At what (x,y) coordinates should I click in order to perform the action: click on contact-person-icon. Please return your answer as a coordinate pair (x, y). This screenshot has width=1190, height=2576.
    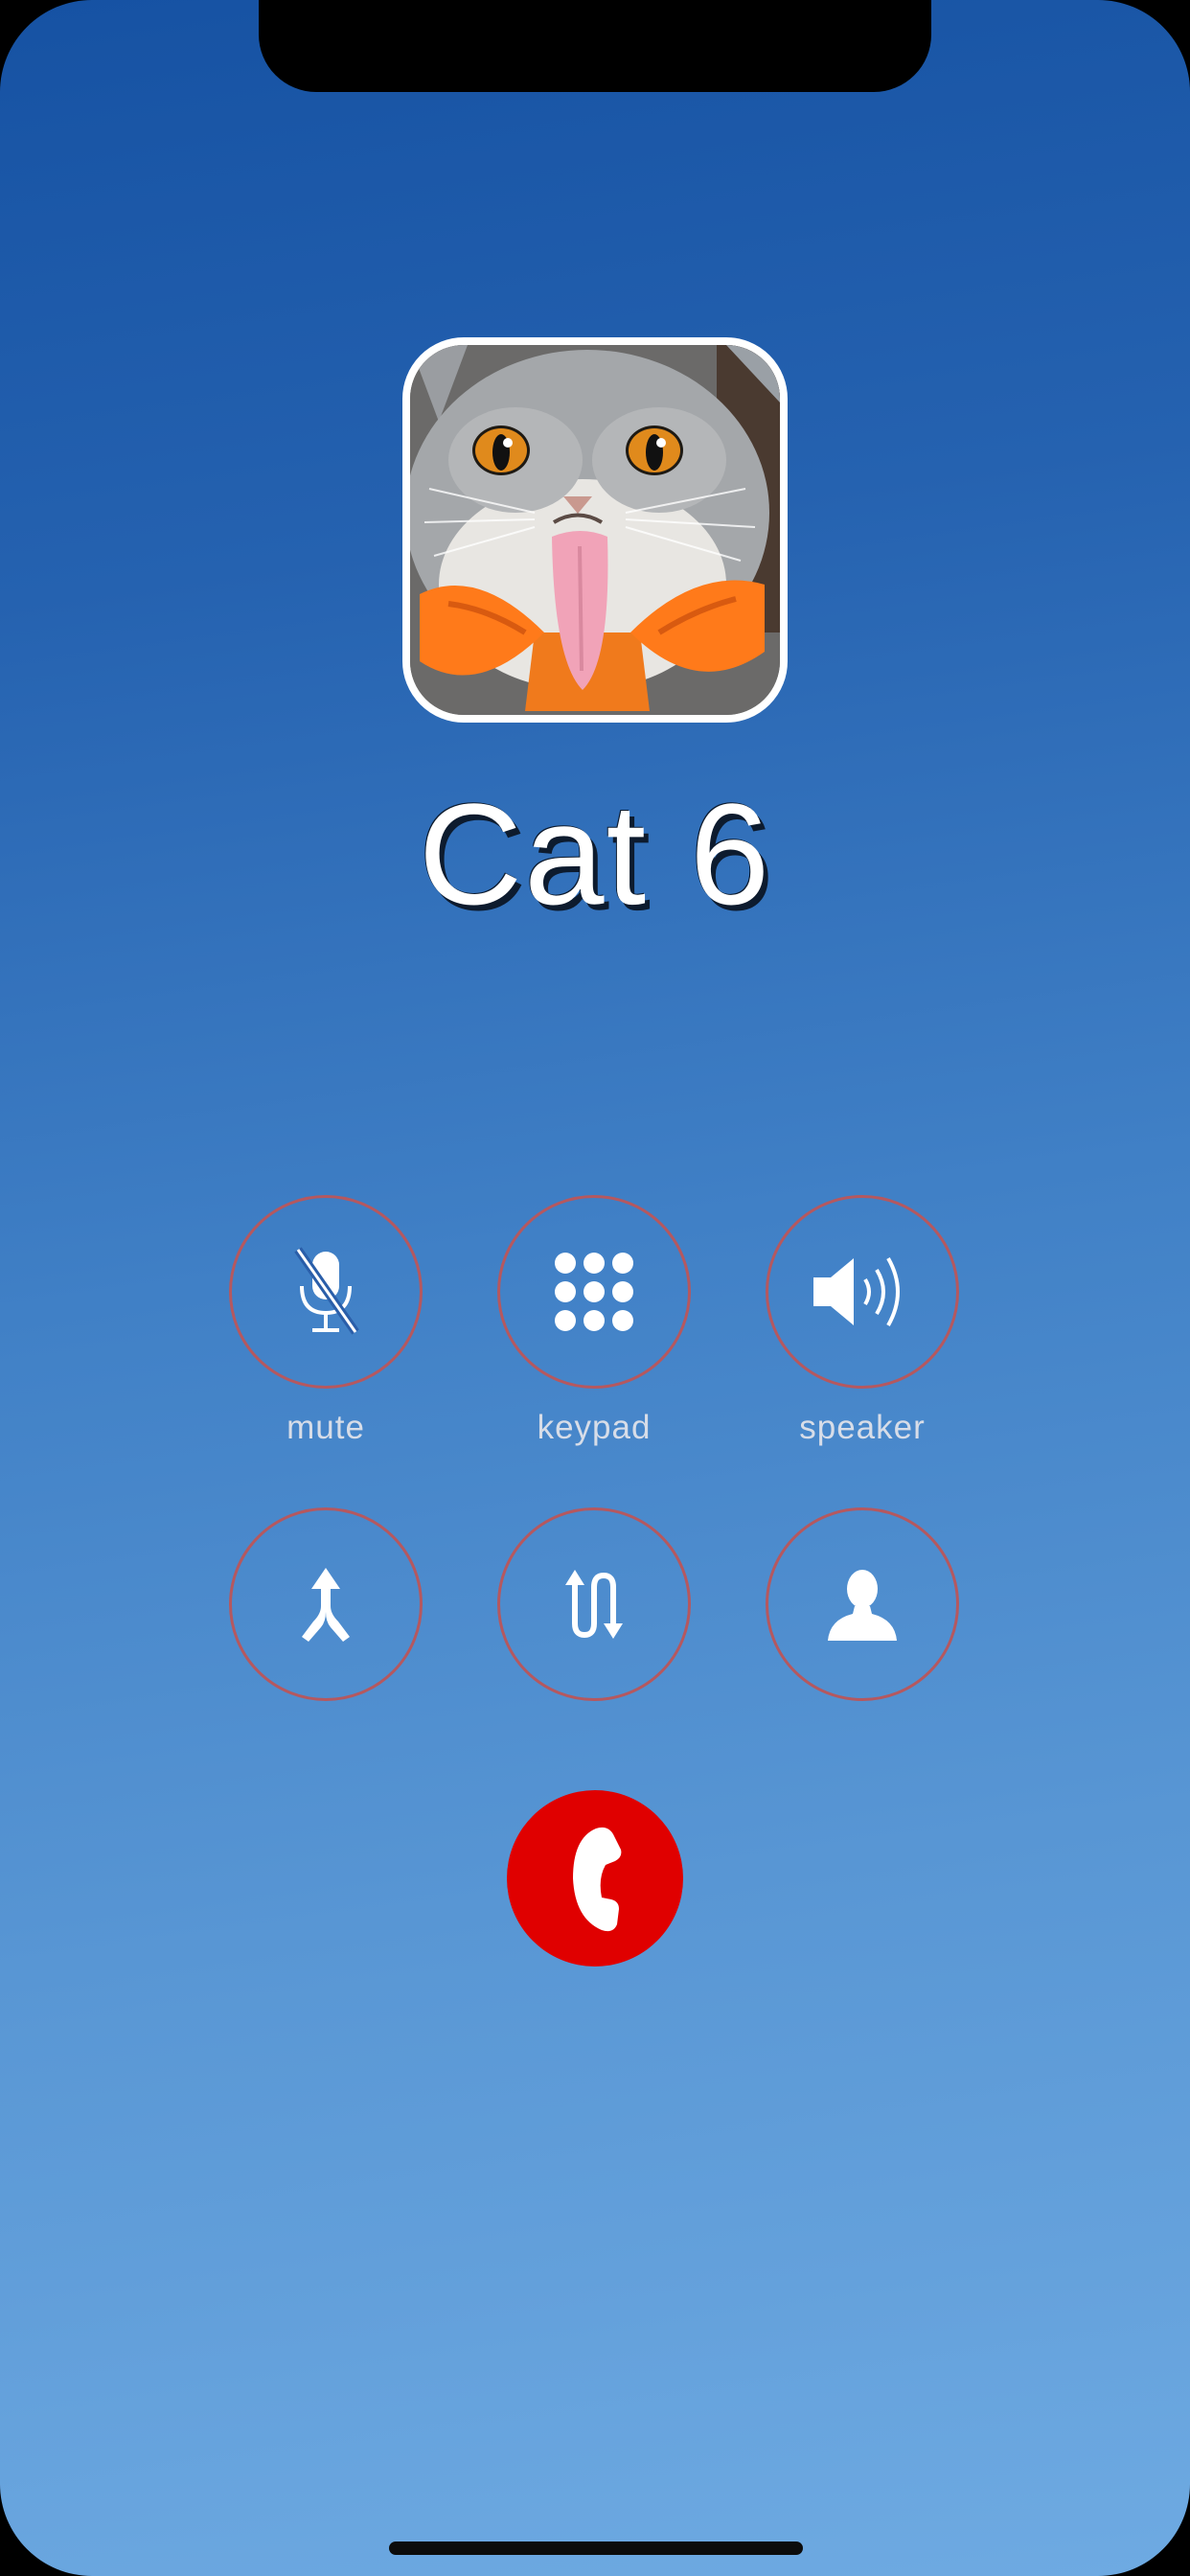
    Looking at the image, I should click on (863, 1605).